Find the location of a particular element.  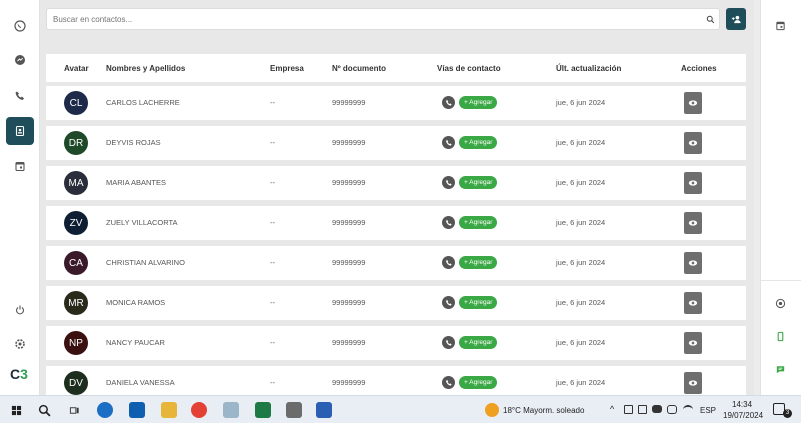

contact-name: CHRISTIAN ALVARINO is located at coordinates (145, 262).